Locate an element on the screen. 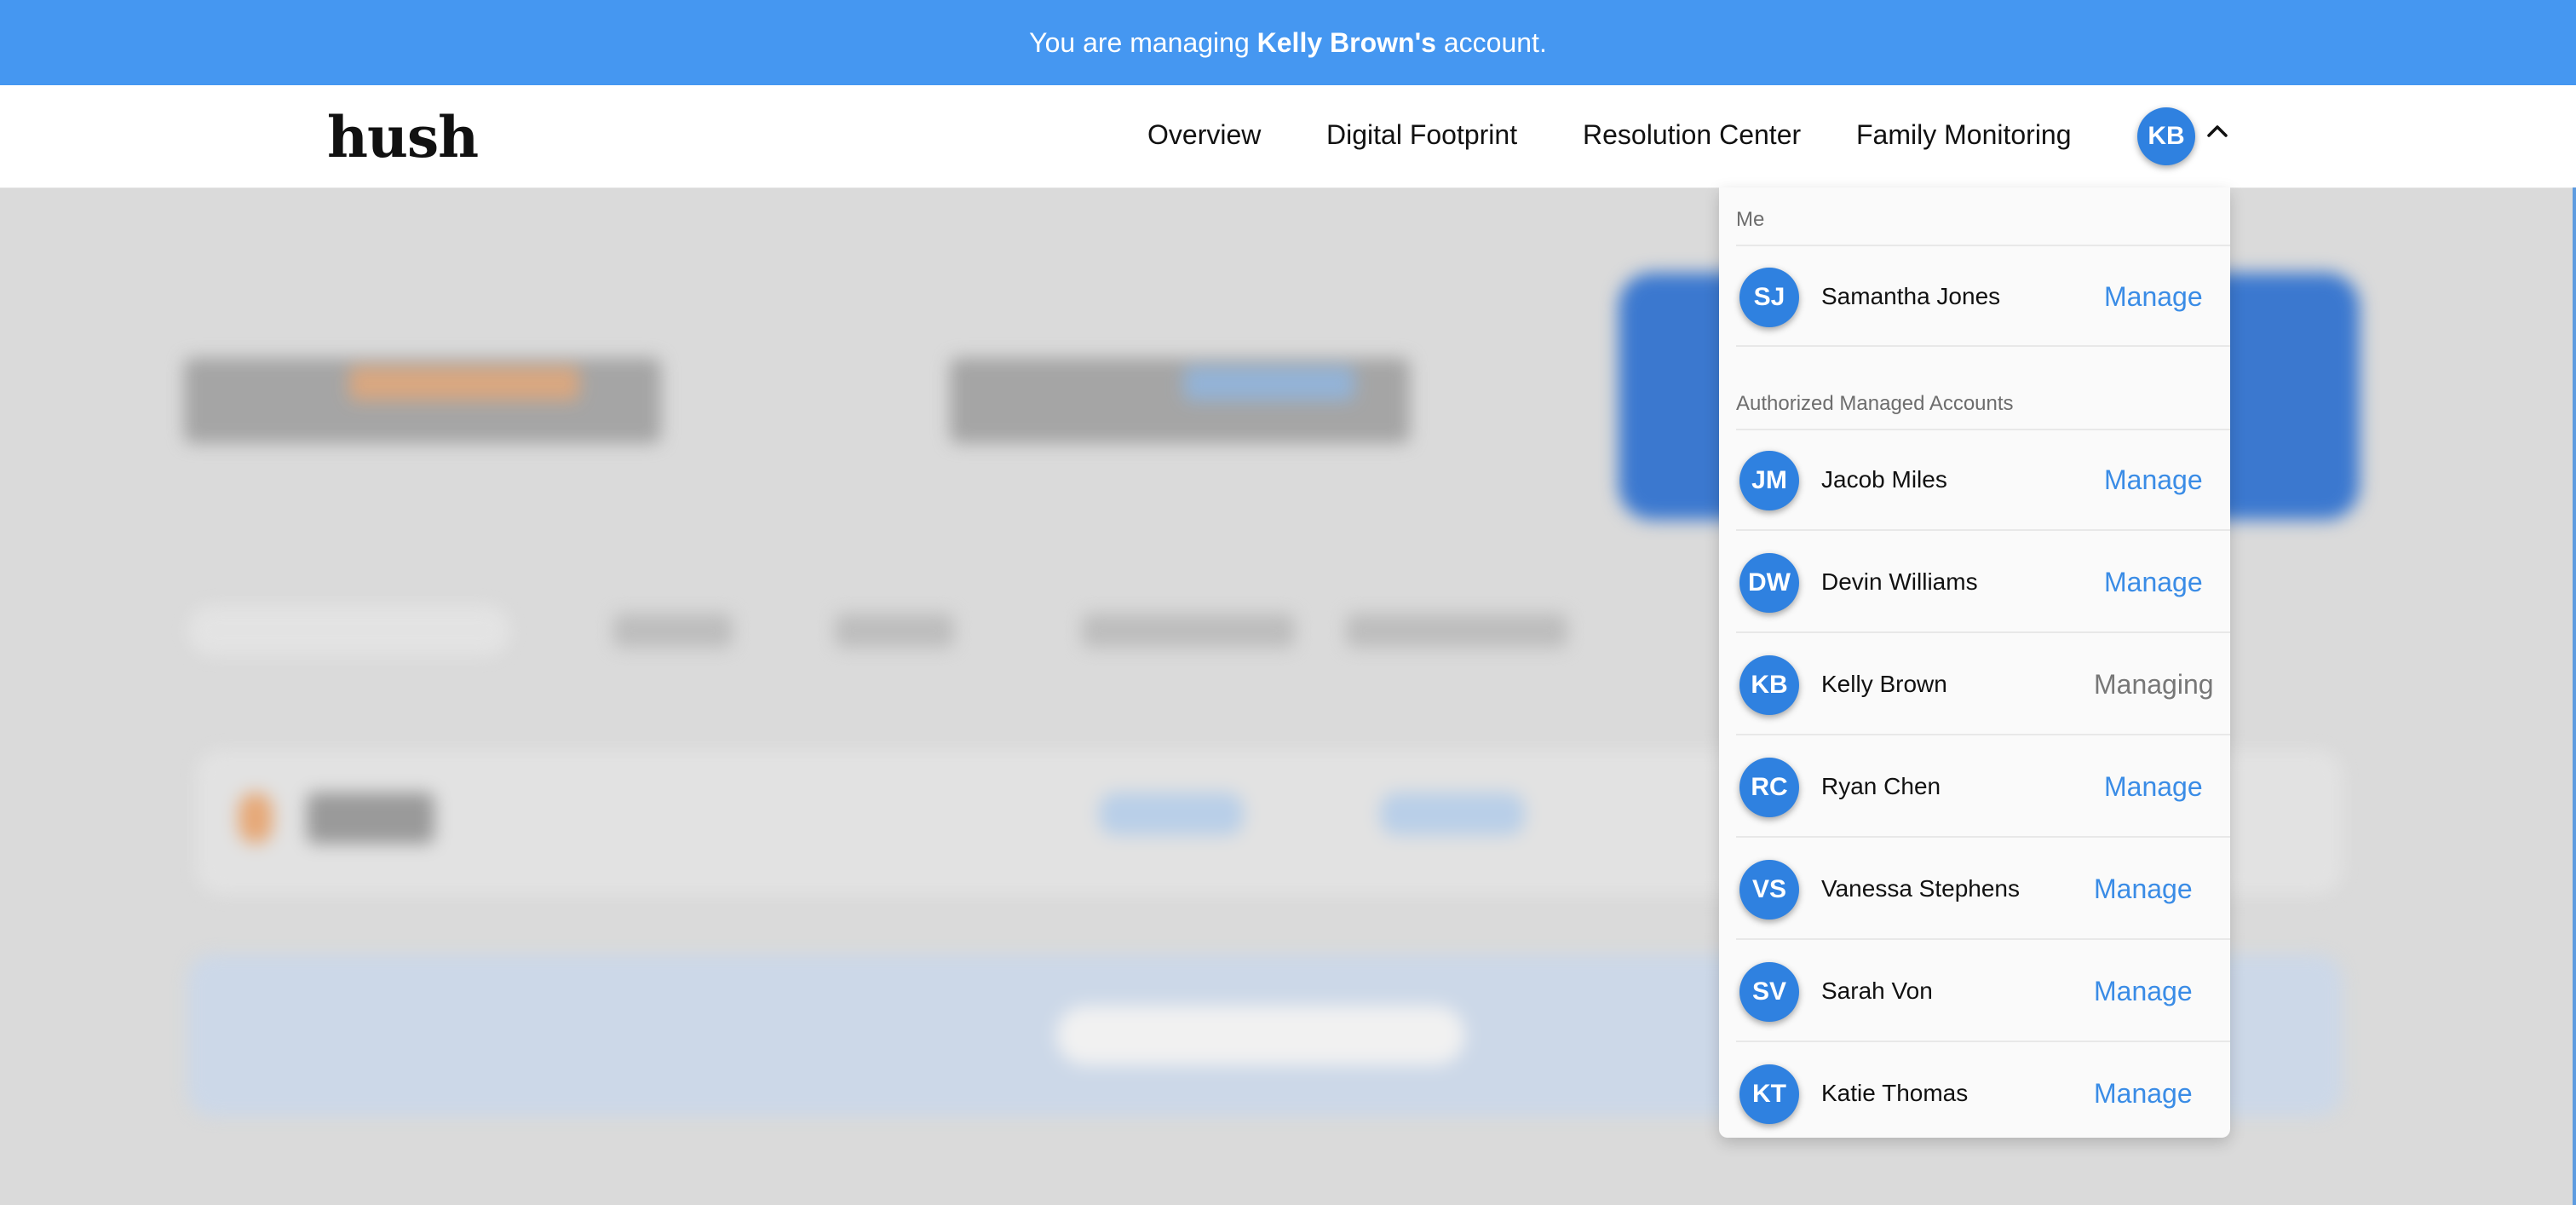  avatar: KT is located at coordinates (1769, 1094).